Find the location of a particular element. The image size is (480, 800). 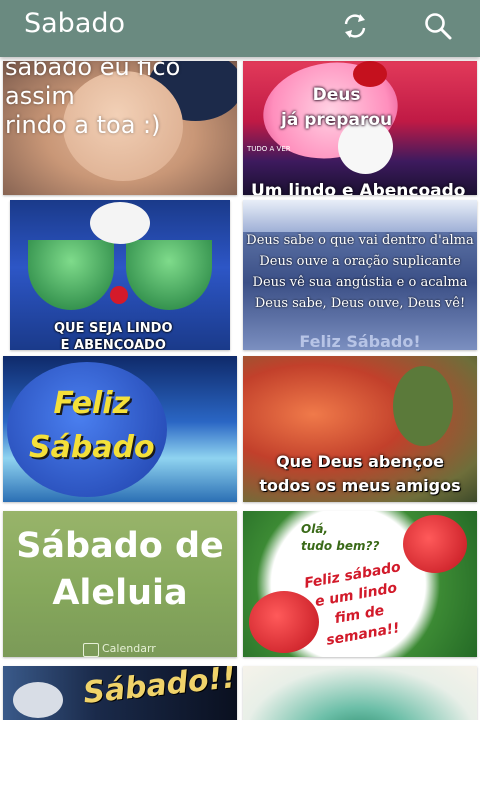

refresh-icon is located at coordinates (355, 26).